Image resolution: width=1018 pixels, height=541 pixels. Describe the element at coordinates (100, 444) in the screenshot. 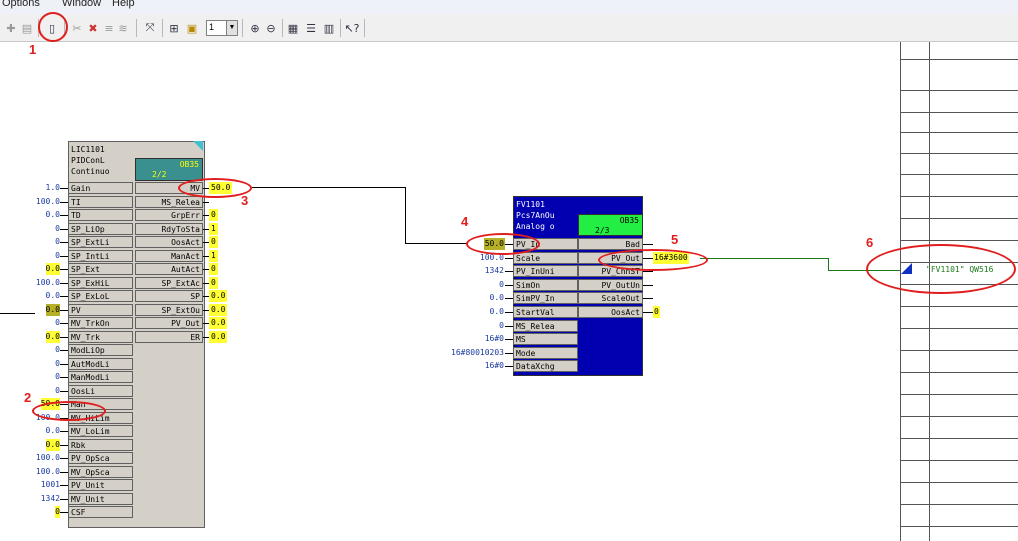

I see `input-pin-rbk: Rbk` at that location.